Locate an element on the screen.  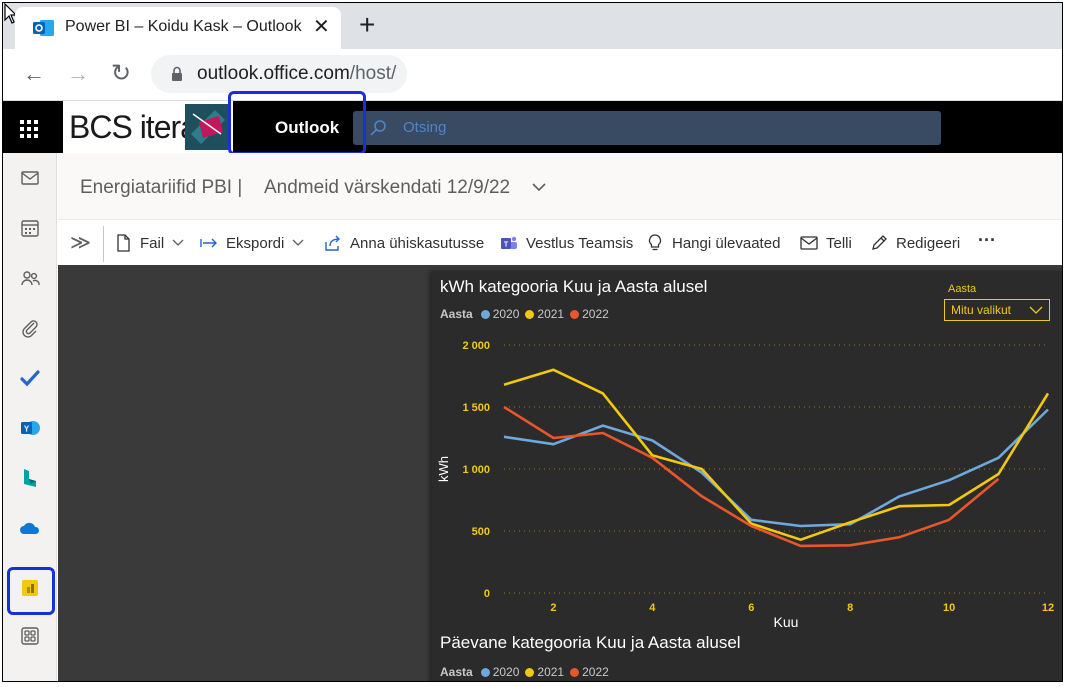
y-tick-label: 0 is located at coordinates (487, 594).